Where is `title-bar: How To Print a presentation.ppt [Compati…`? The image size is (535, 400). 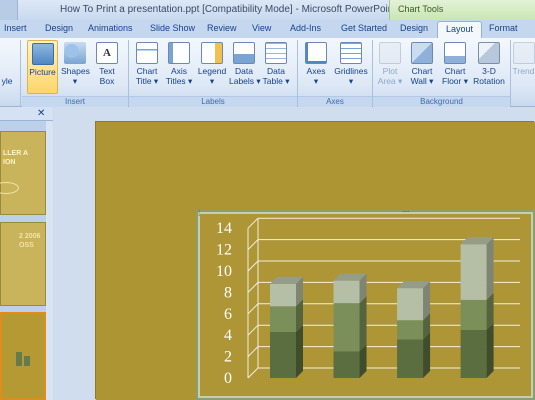
title-bar: How To Print a presentation.ppt [Compati… is located at coordinates (267, 10).